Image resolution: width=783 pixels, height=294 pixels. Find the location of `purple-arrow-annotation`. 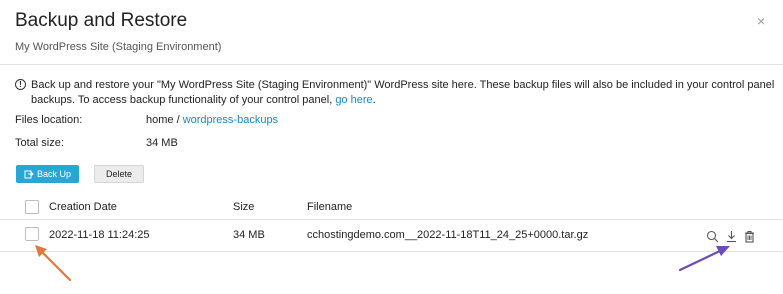

purple-arrow-annotation is located at coordinates (704, 259).